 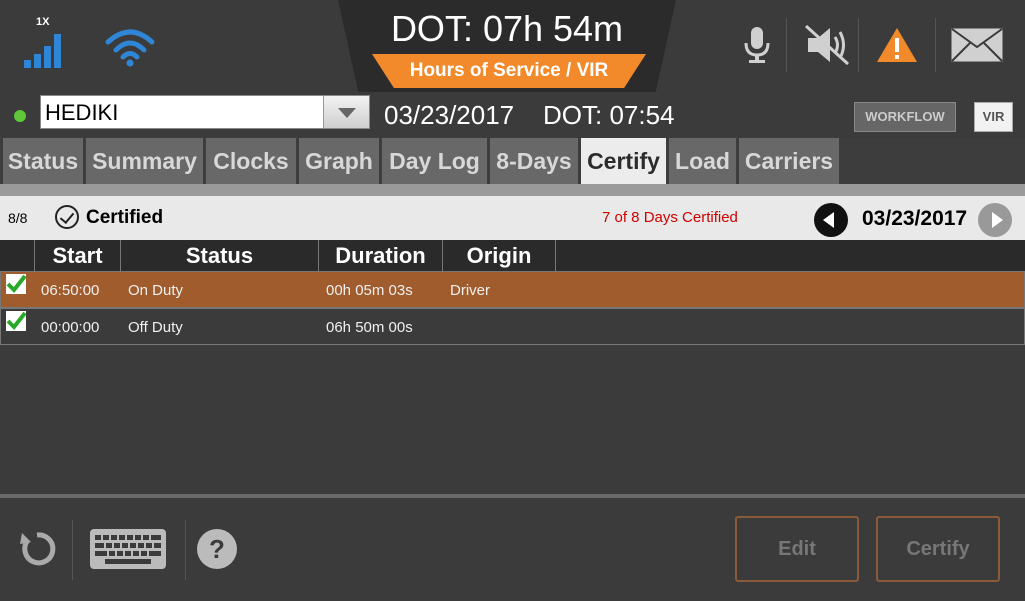 What do you see at coordinates (18, 218) in the screenshot?
I see `certified-count: 8/8` at bounding box center [18, 218].